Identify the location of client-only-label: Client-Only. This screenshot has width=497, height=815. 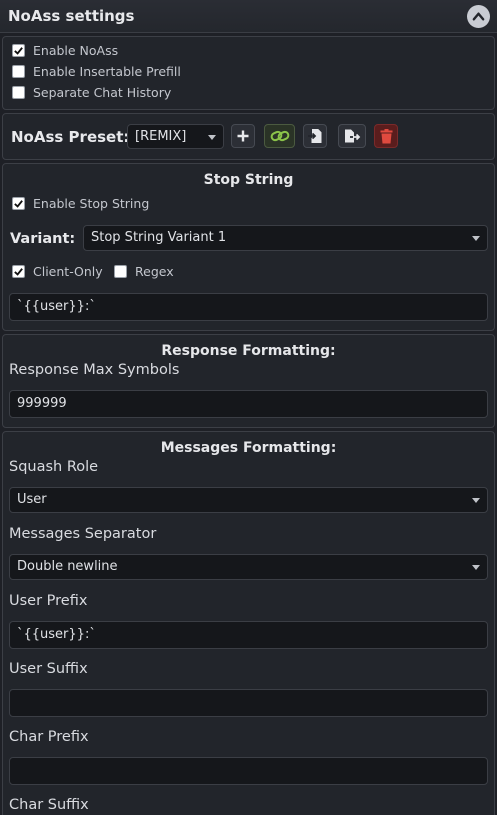
(68, 271).